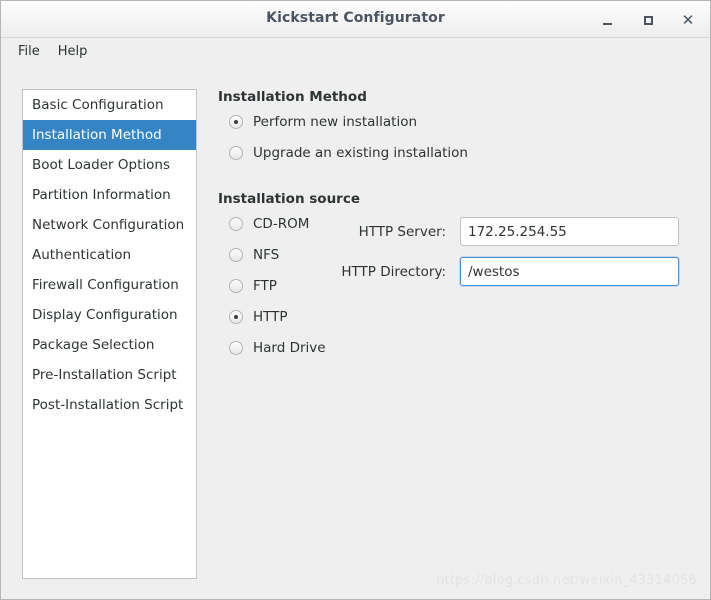  Describe the element at coordinates (566, 580) in the screenshot. I see `watermark-text: https://blog.csdn.net/weixin_43314056` at that location.